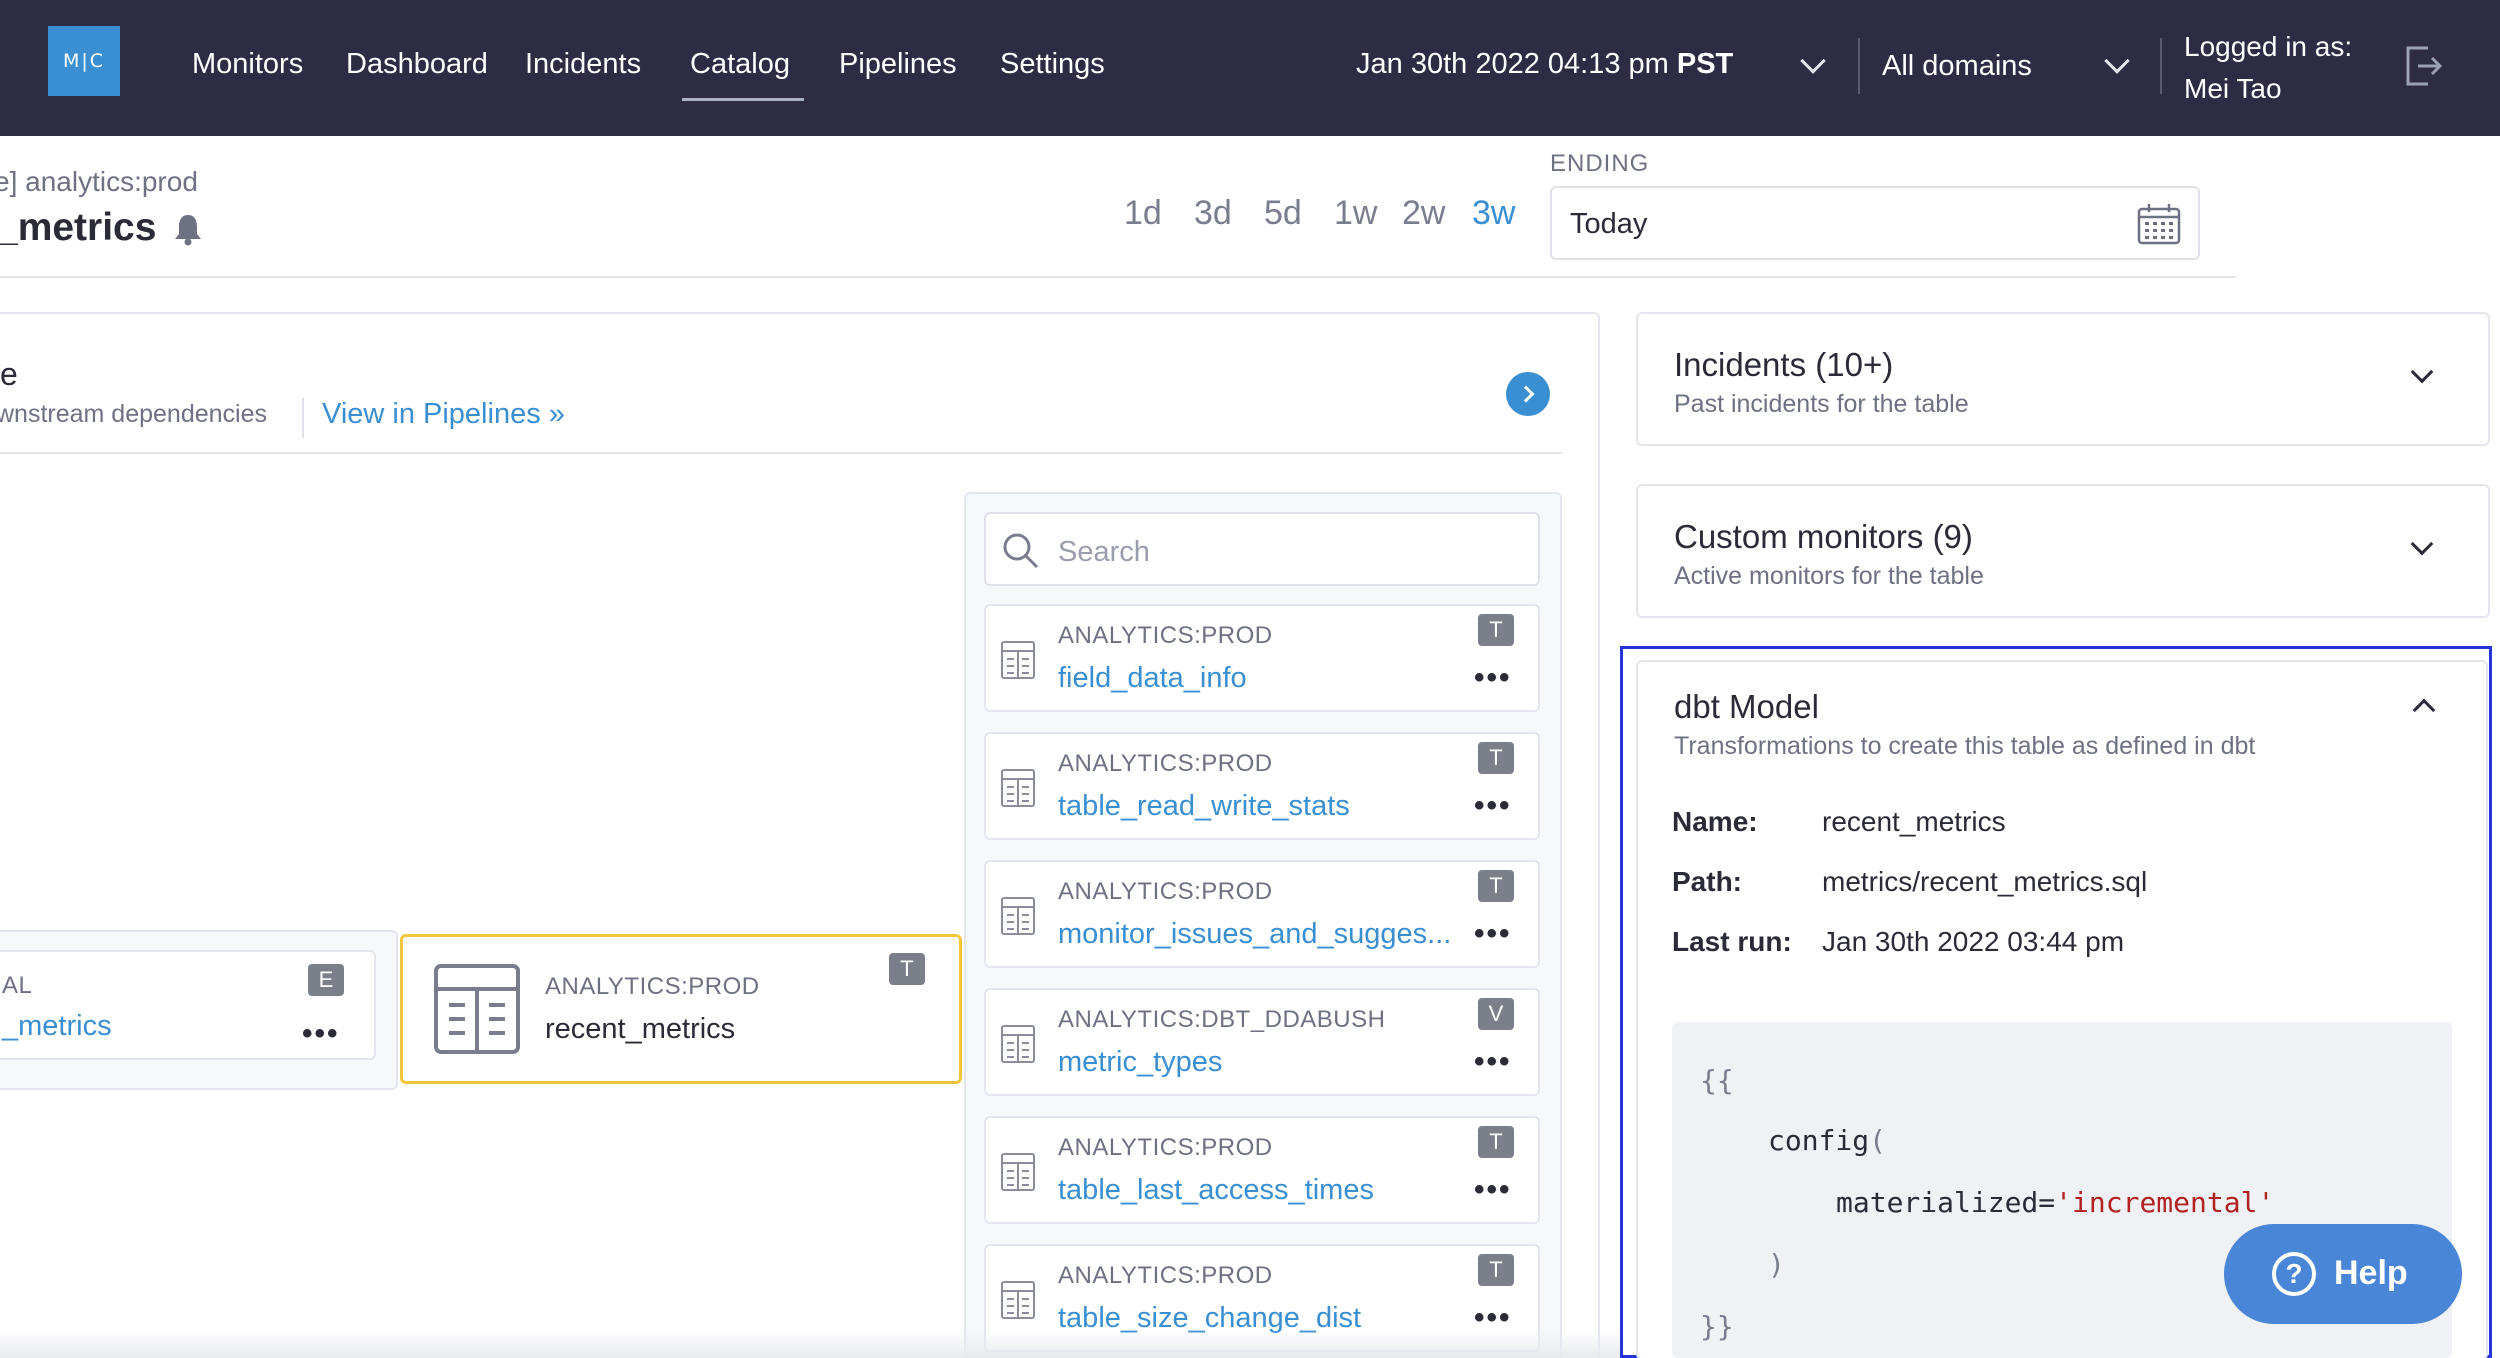 Image resolution: width=2500 pixels, height=1358 pixels. What do you see at coordinates (1776, 1264) in the screenshot?
I see `code-line: )` at bounding box center [1776, 1264].